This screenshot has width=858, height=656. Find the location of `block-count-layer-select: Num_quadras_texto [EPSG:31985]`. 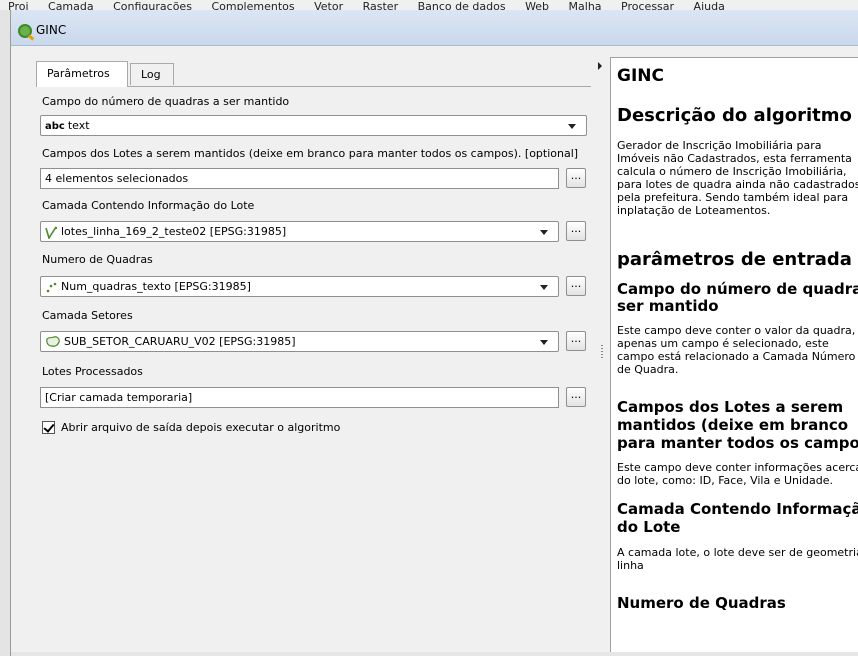

block-count-layer-select: Num_quadras_texto [EPSG:31985] is located at coordinates (299, 286).